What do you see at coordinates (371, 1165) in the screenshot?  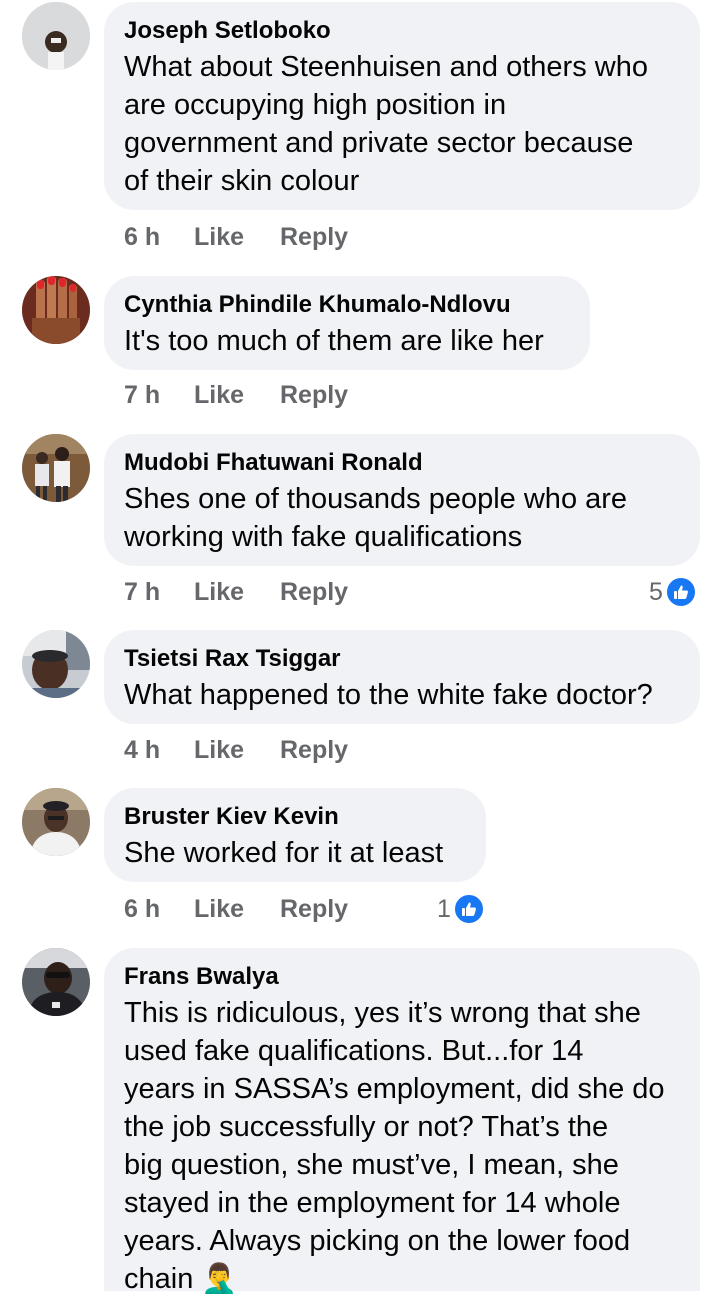 I see `comment-text-line: big question, she must’ve, I mean, she` at bounding box center [371, 1165].